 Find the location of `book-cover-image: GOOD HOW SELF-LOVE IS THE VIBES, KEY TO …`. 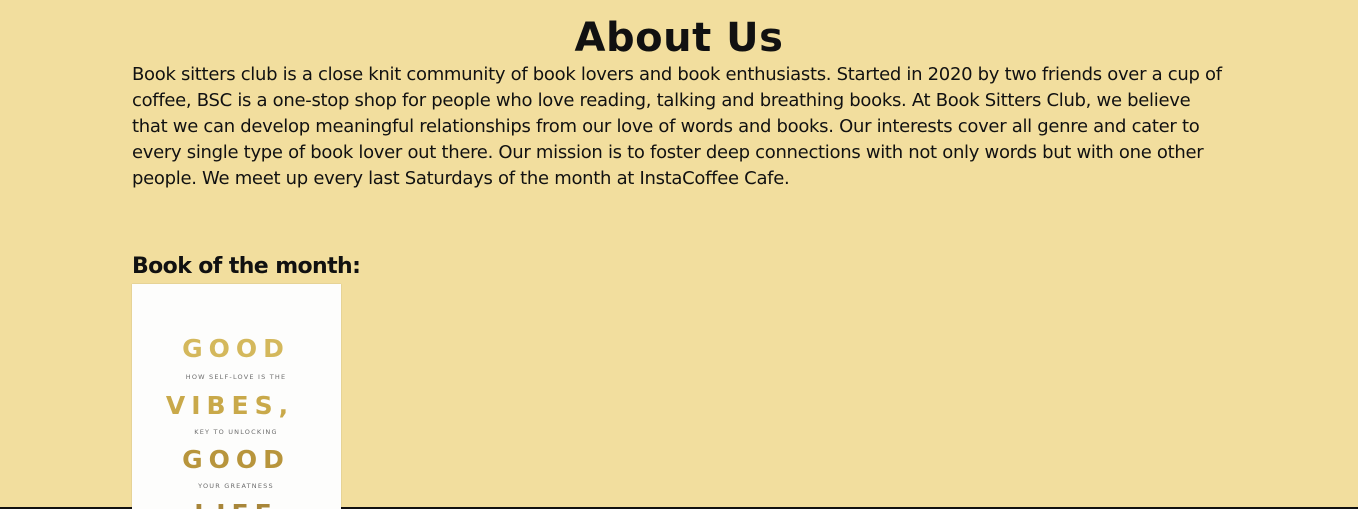

book-cover-image: GOOD HOW SELF-LOVE IS THE VIBES, KEY TO … is located at coordinates (236, 396).